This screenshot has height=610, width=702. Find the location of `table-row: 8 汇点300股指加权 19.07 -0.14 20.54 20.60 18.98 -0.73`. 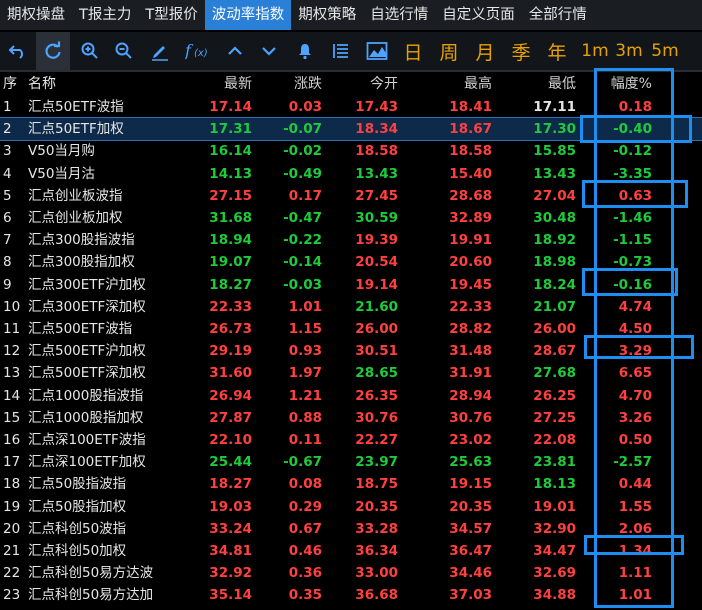

table-row: 8 汇点300股指加权 19.07 -0.14 20.54 20.60 18.98 -0.73 is located at coordinates (351, 262).